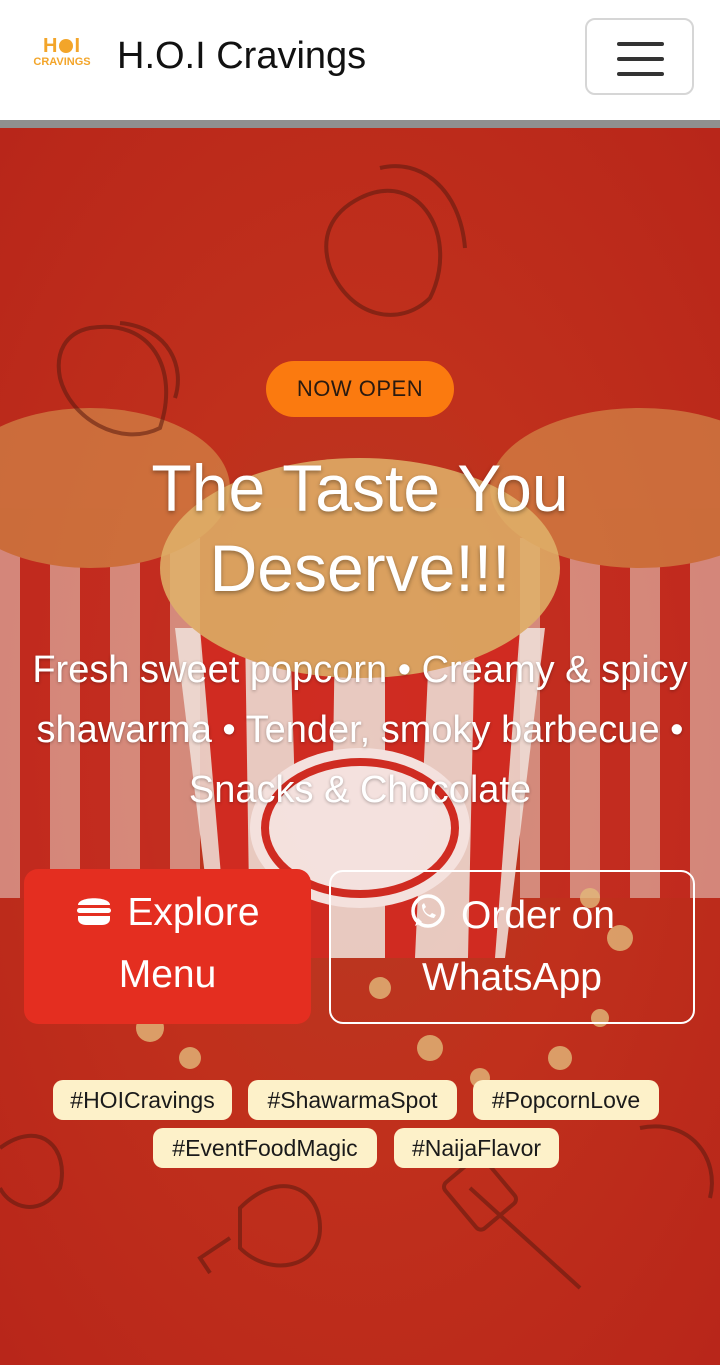 The image size is (720, 1365). I want to click on hashtag-chip: #EventFoodMagic, so click(265, 1148).